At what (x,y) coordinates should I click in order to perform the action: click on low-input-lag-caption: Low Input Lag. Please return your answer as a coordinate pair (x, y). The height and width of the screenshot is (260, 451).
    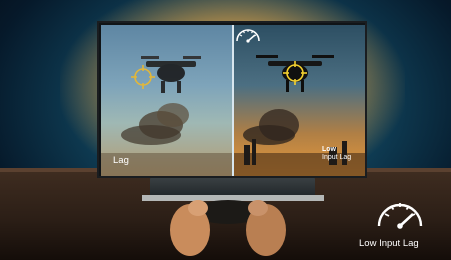
    Looking at the image, I should click on (389, 243).